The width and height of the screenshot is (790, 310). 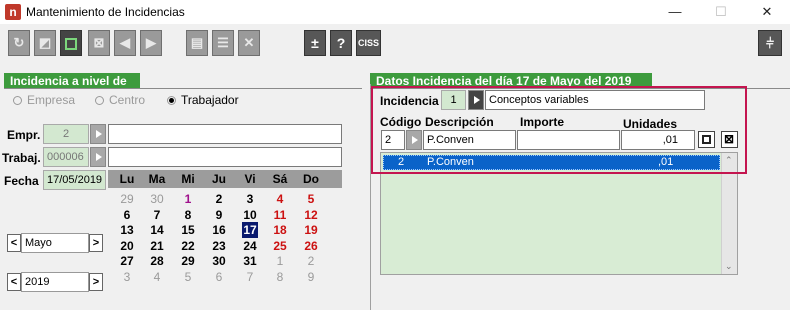 What do you see at coordinates (395, 12) in the screenshot?
I see `title-bar: n Mantenimiento de Incidencias — ☐ ✕` at bounding box center [395, 12].